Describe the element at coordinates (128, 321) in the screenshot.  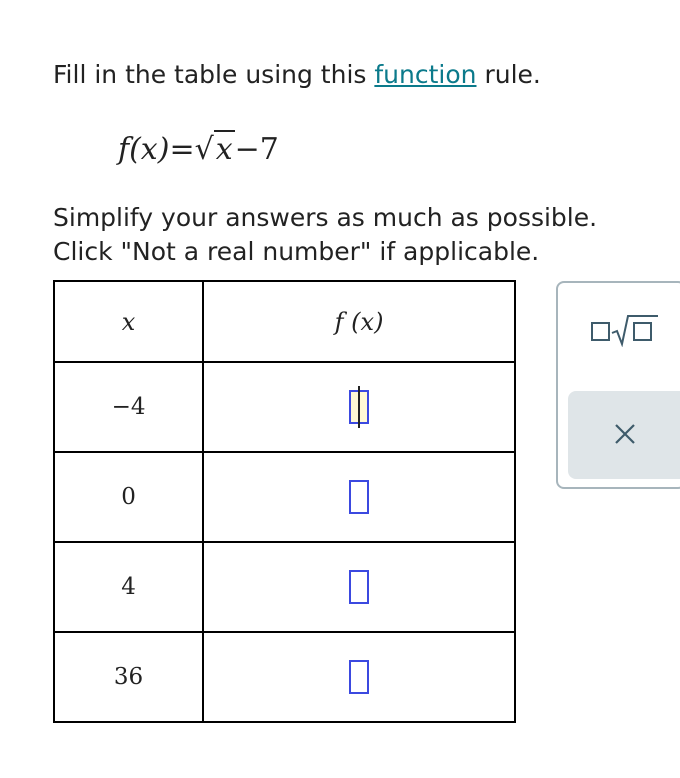
I see `header-x: x` at that location.